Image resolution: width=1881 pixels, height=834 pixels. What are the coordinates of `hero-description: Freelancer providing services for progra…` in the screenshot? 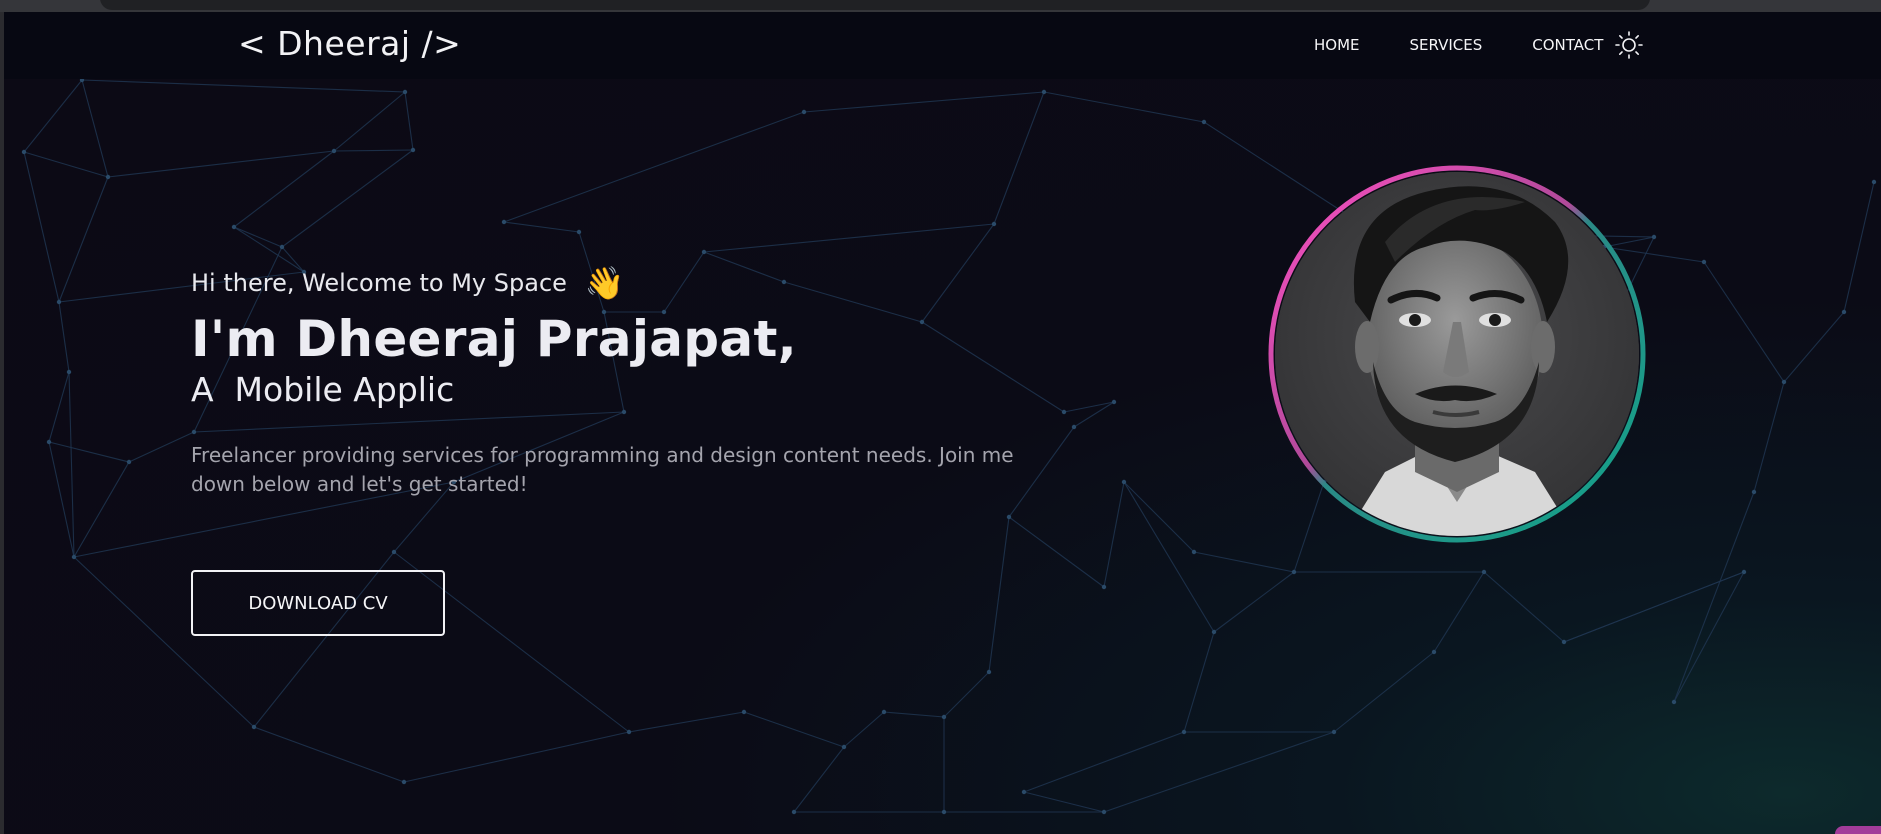 It's located at (602, 469).